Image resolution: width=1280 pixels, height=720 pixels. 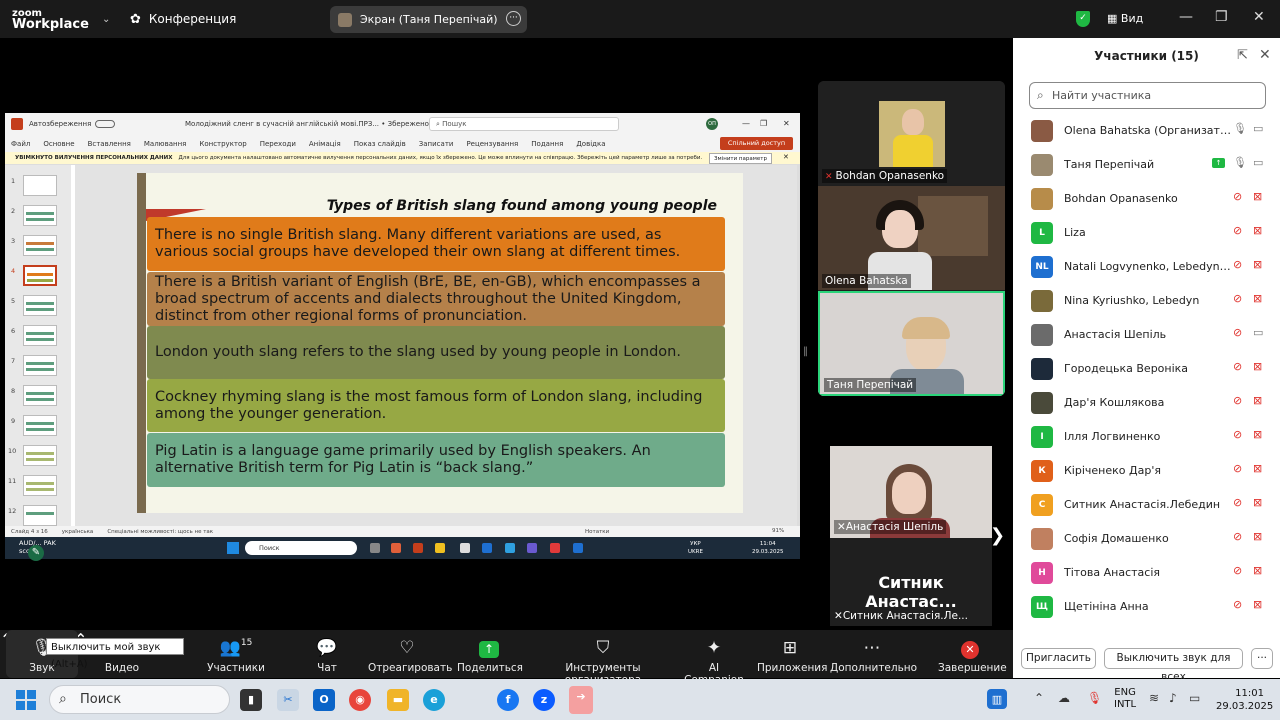 What do you see at coordinates (873, 654) in the screenshot?
I see `more-button: ⋯ Дополнительно` at bounding box center [873, 654].